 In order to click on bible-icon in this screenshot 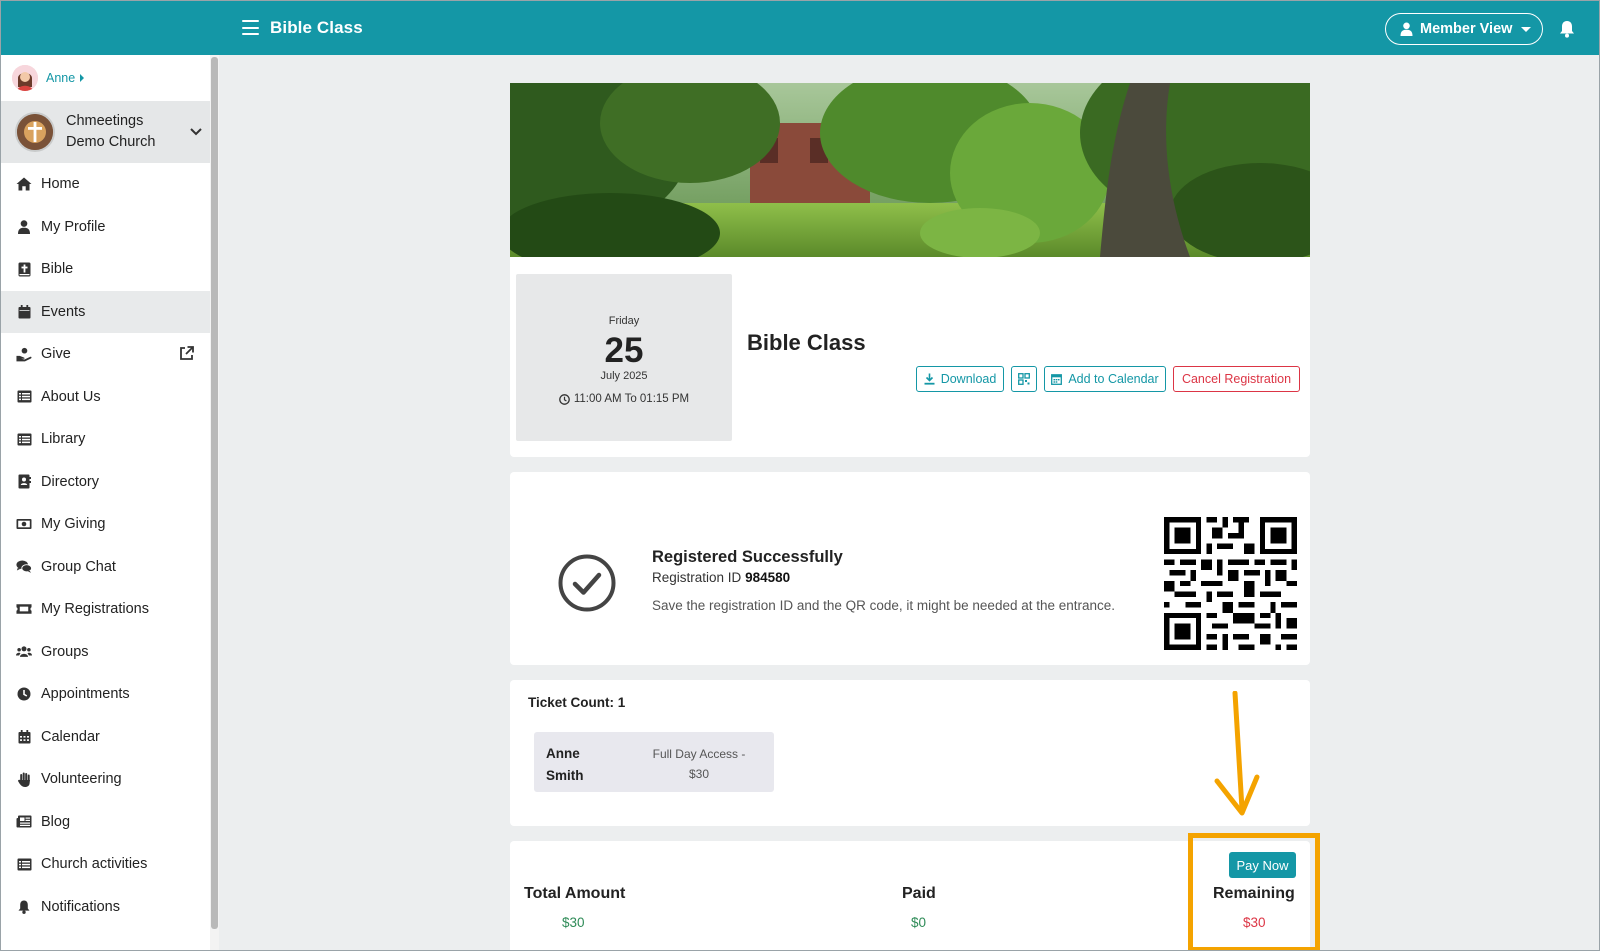, I will do `click(24, 269)`.